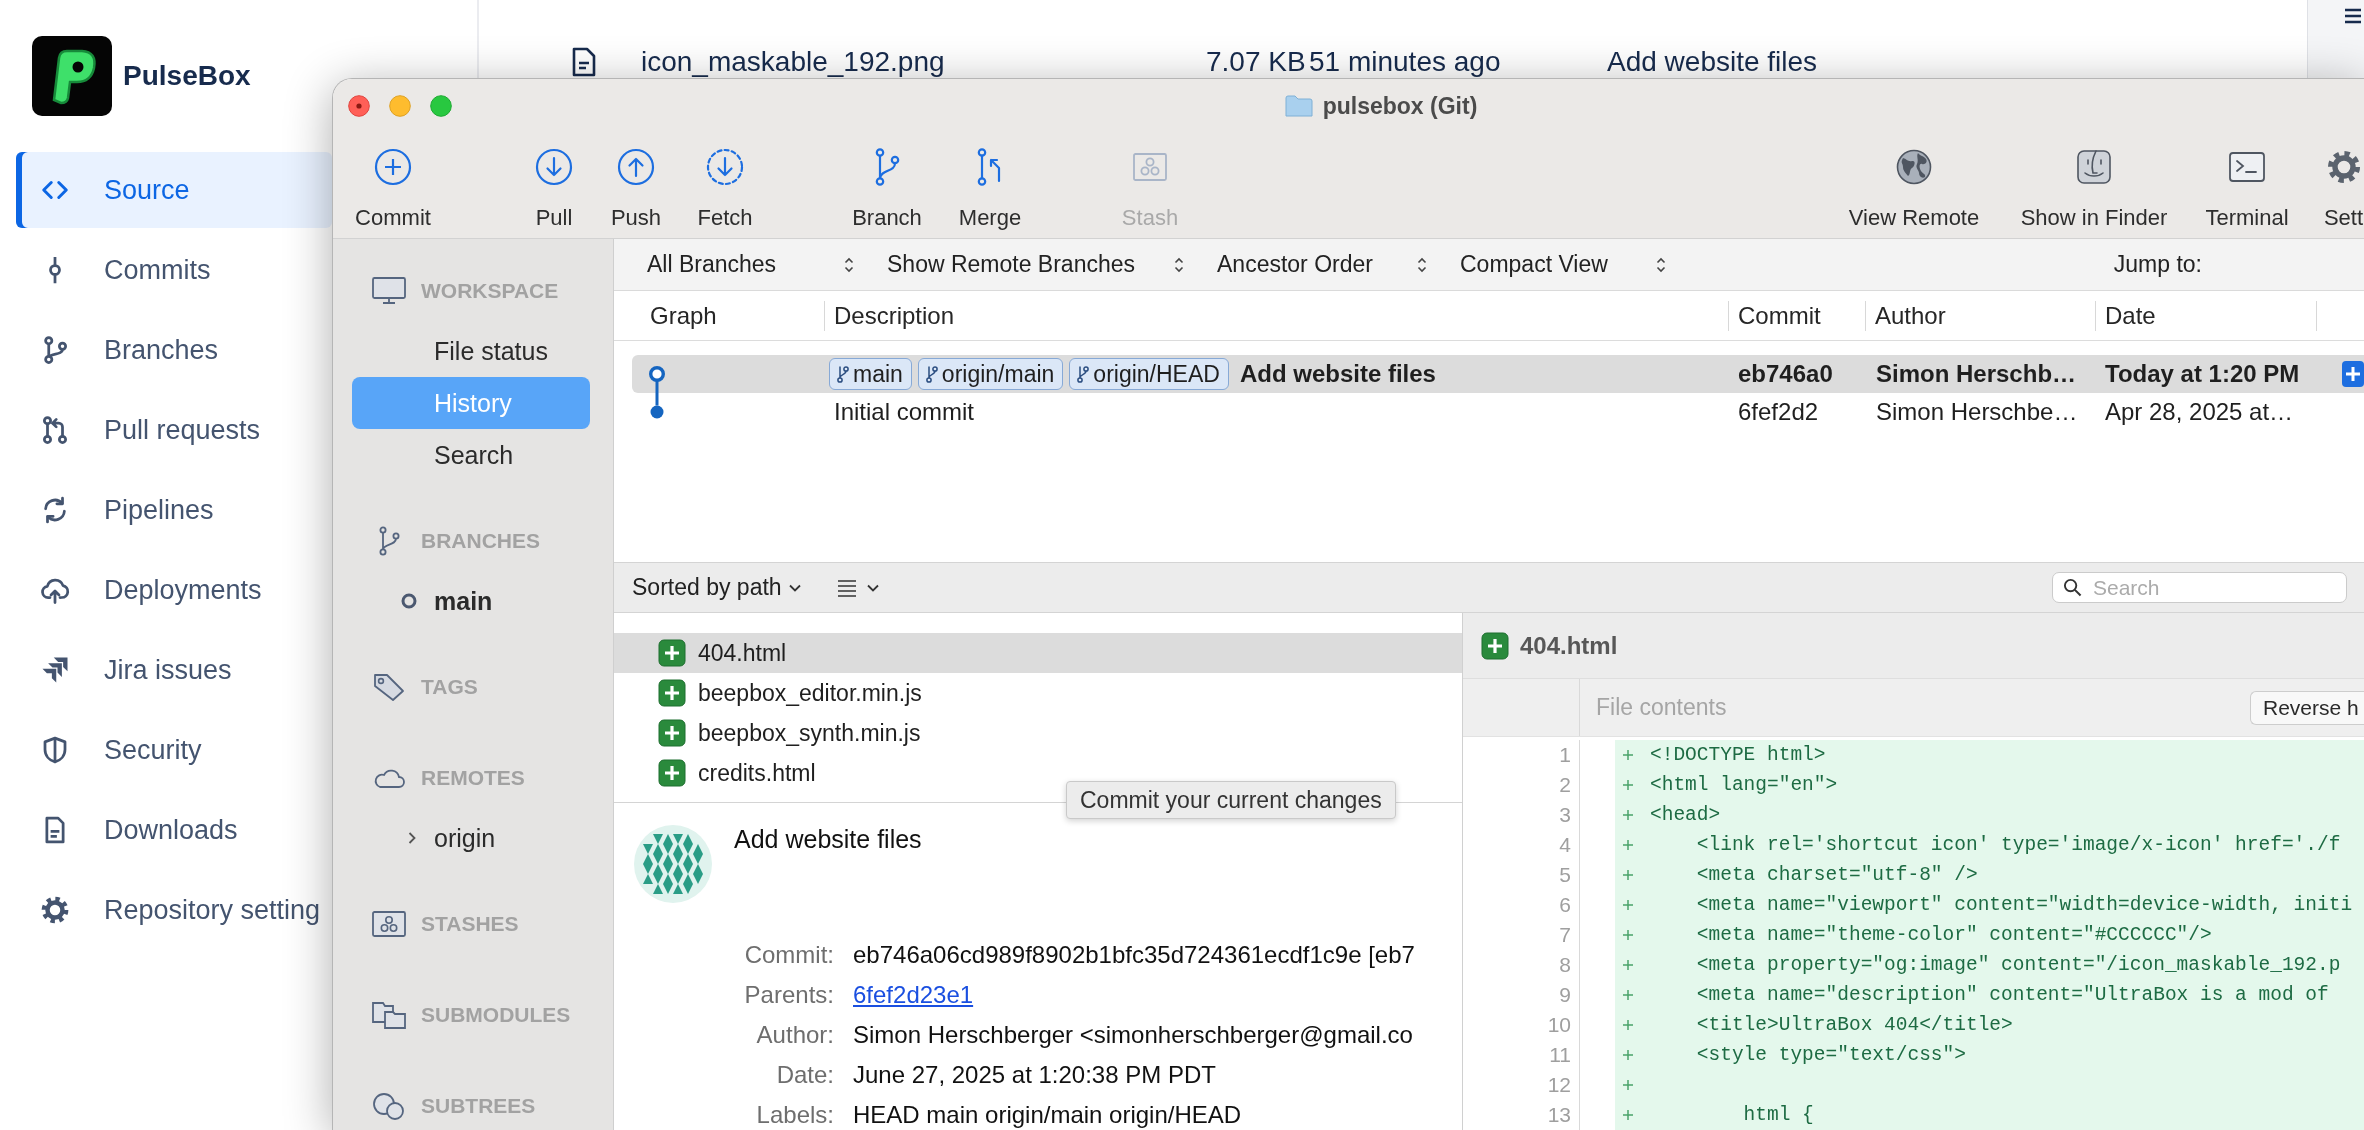 The image size is (2364, 1130). Describe the element at coordinates (673, 864) in the screenshot. I see `avatar-icon` at that location.